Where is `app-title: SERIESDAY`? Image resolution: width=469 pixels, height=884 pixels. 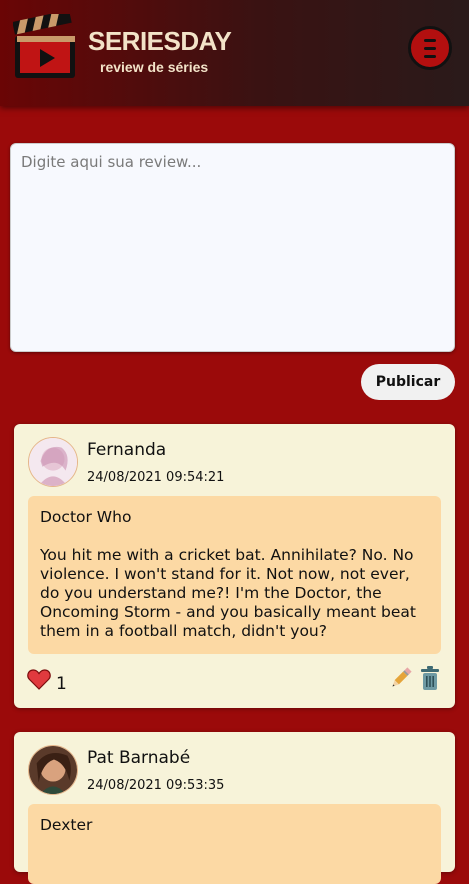
app-title: SERIESDAY is located at coordinates (160, 41).